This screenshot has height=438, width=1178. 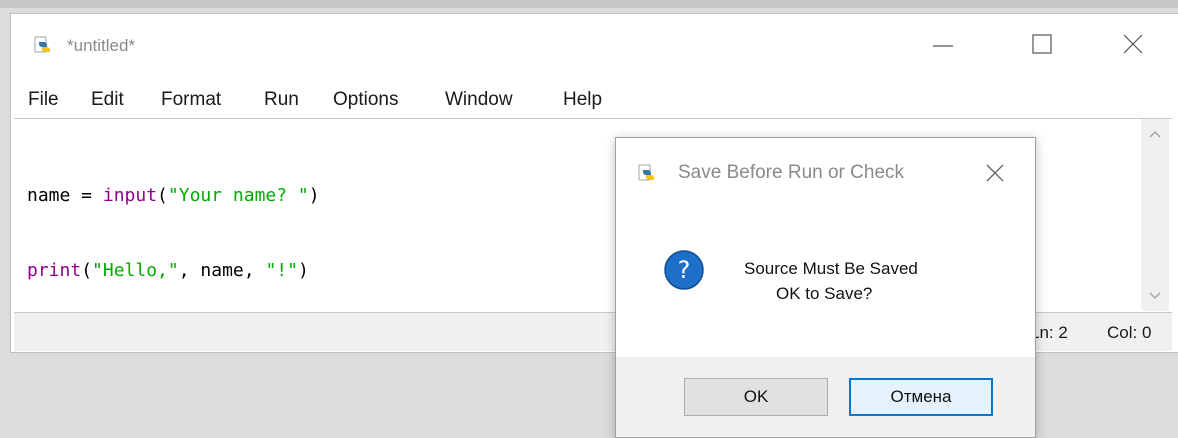 What do you see at coordinates (222, 270) in the screenshot?
I see `code-token: , name,` at bounding box center [222, 270].